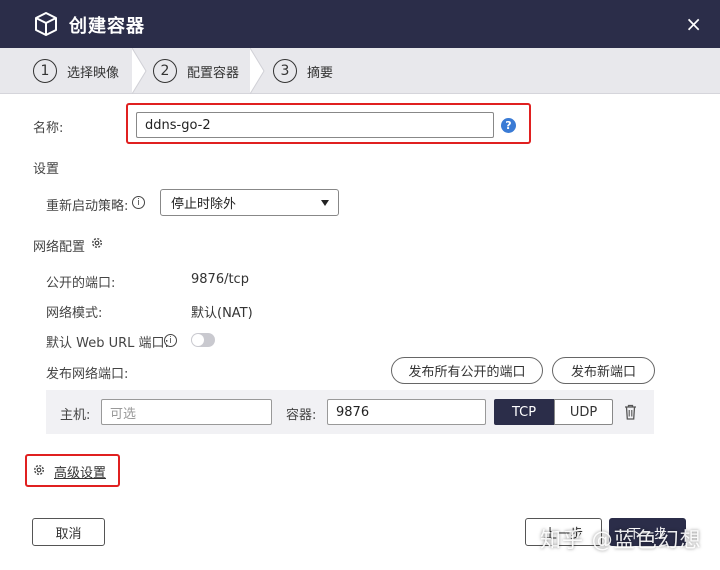 This screenshot has width=720, height=570. I want to click on help-icon: ?, so click(508, 125).